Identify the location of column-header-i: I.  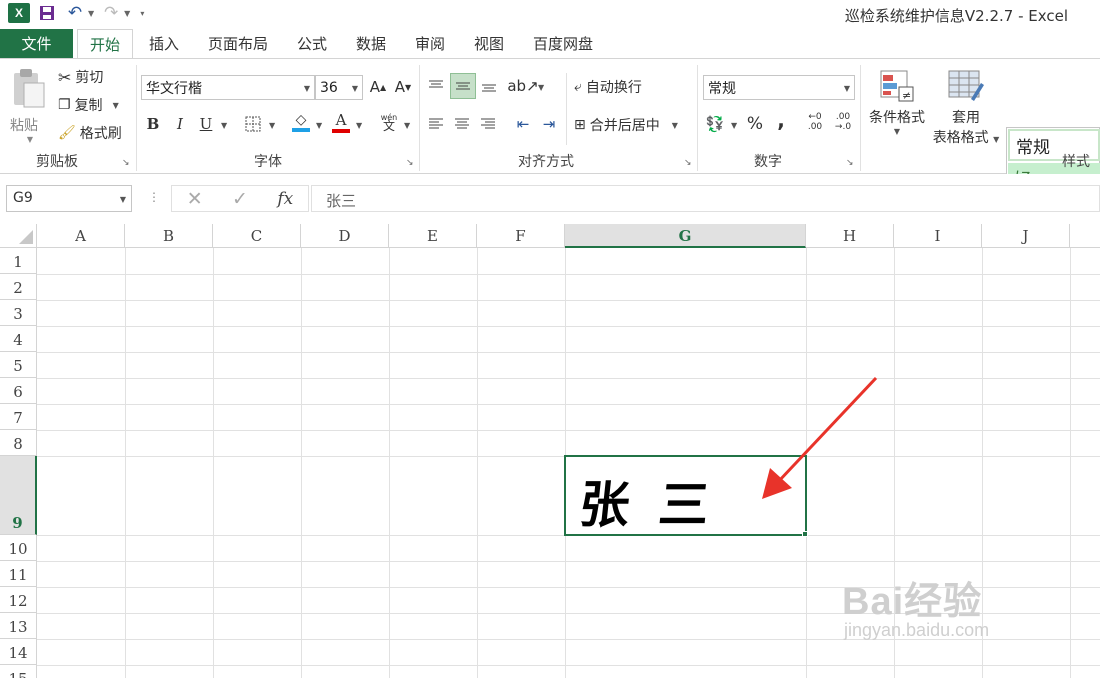
(938, 236).